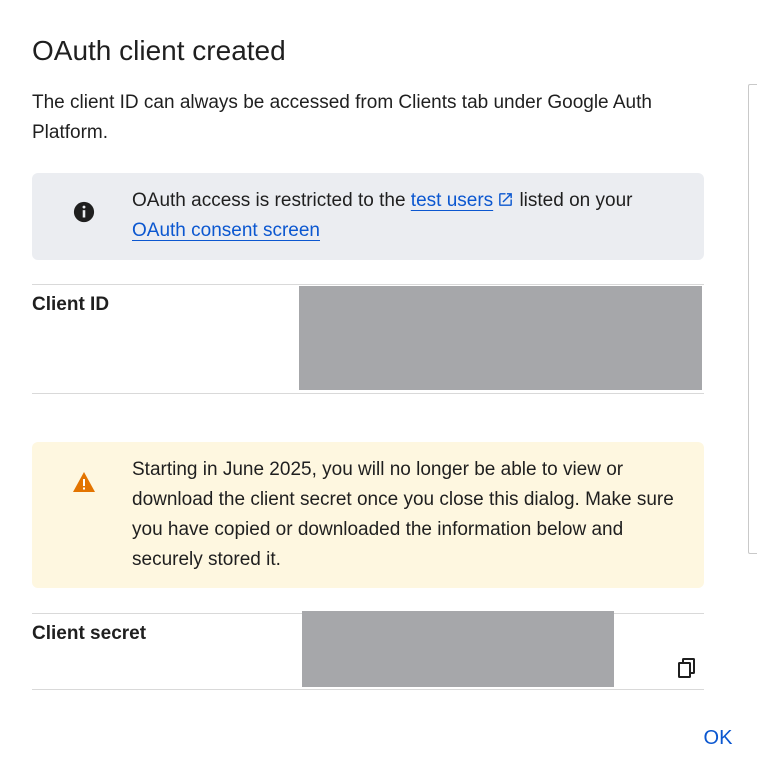 The height and width of the screenshot is (772, 757). Describe the element at coordinates (500, 338) in the screenshot. I see `client-id-value-redacted` at that location.